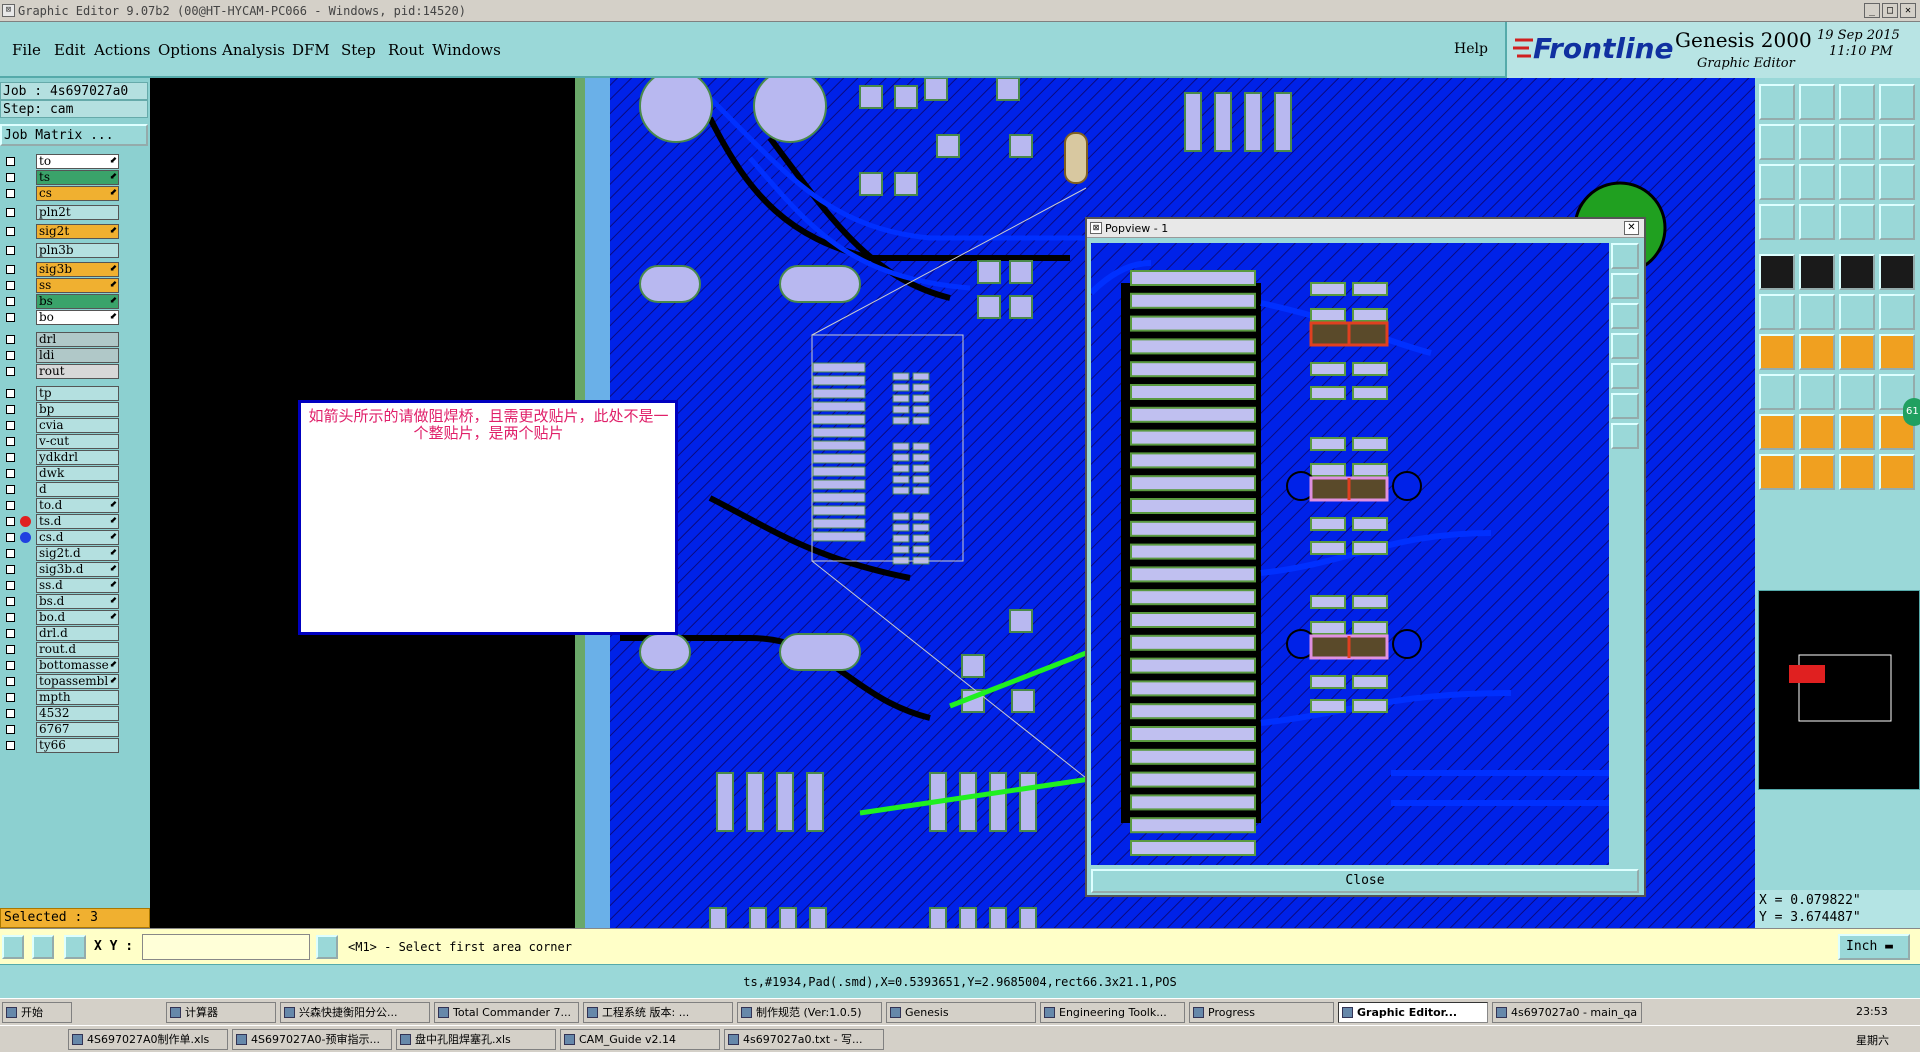 The image size is (1920, 1052). Describe the element at coordinates (1817, 392) in the screenshot. I see `line-icon` at that location.